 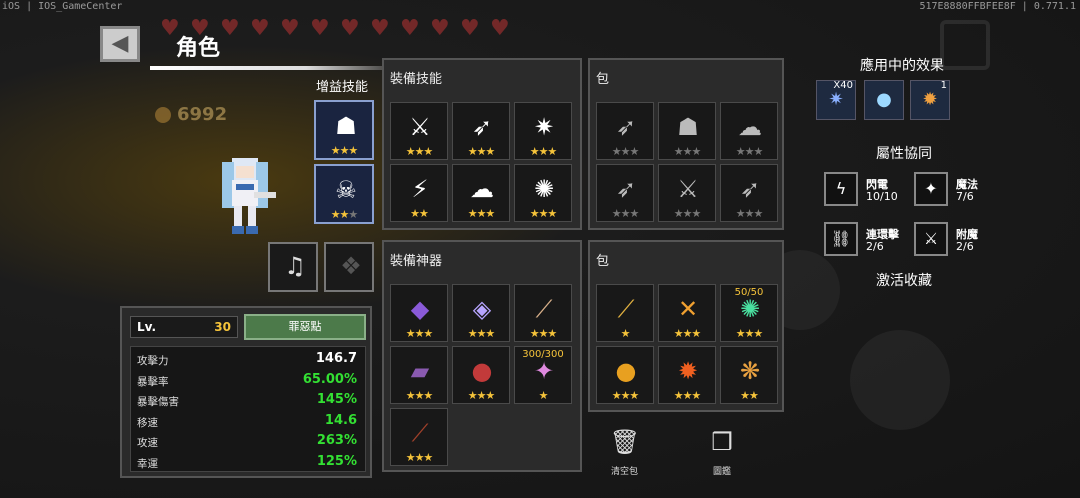 I want to click on star-rating: ★★, so click(x=419, y=213).